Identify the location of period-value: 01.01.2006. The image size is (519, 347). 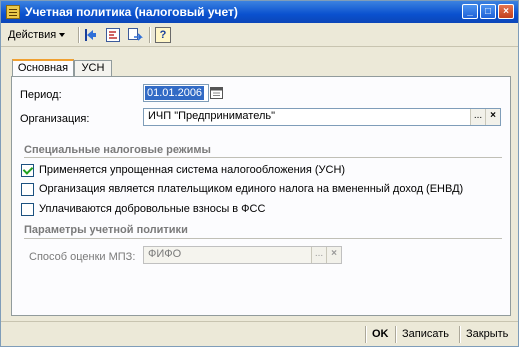
(175, 93).